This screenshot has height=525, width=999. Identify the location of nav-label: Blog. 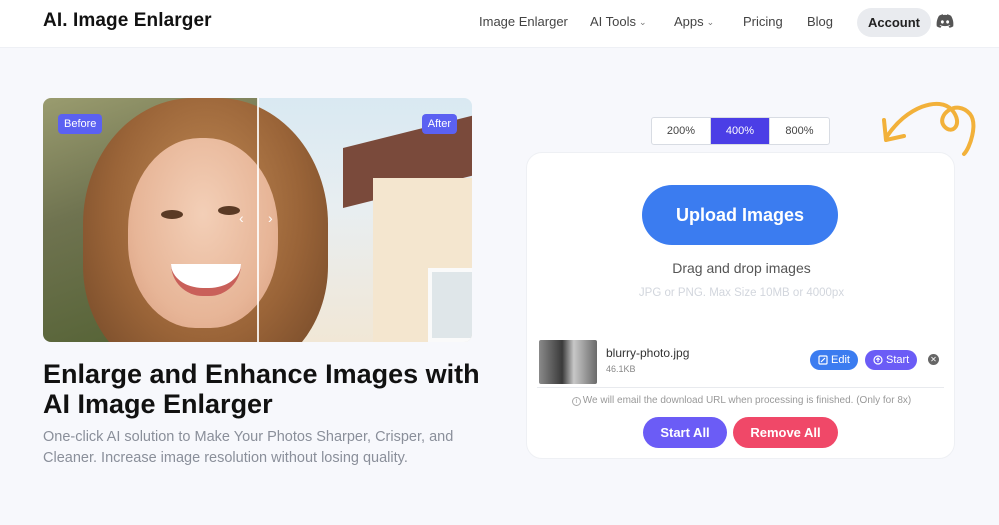
(820, 21).